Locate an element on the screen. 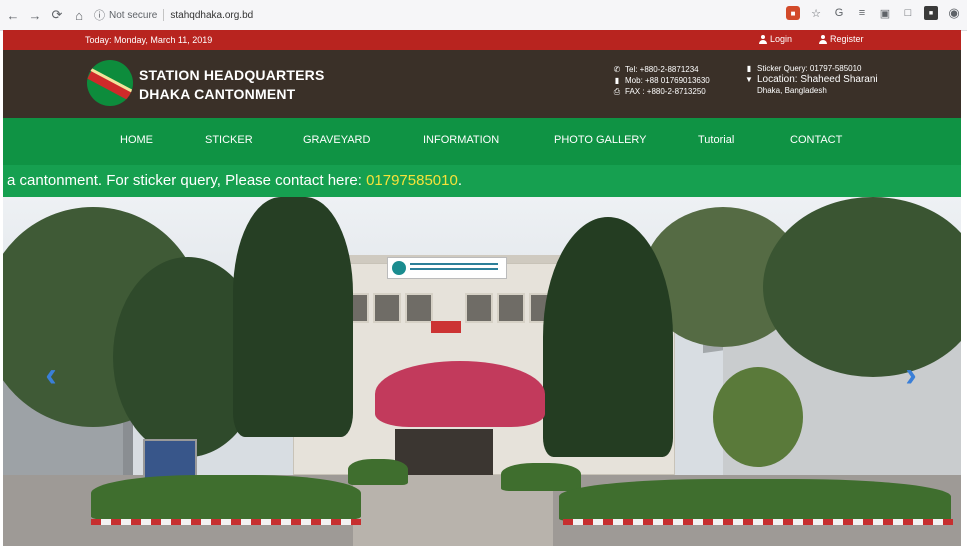 The height and width of the screenshot is (546, 967). site-title: STATION HEADQUARTERS DHAKA CANTONMENT is located at coordinates (231, 85).